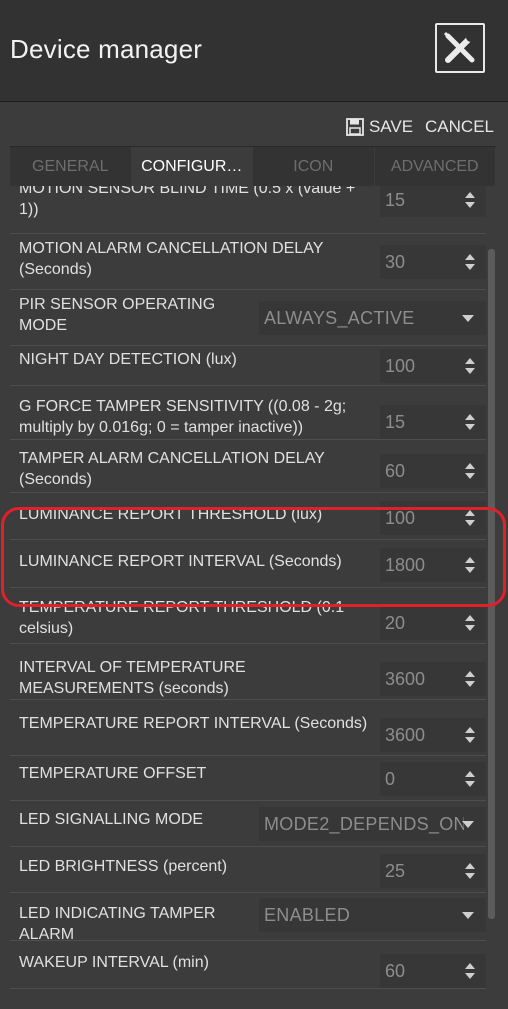  I want to click on floppy-disk-icon, so click(355, 127).